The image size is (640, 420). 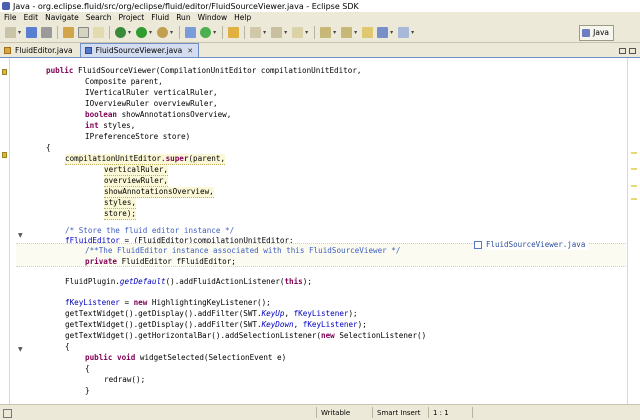 What do you see at coordinates (326, 32) in the screenshot?
I see `next-annotation-icon` at bounding box center [326, 32].